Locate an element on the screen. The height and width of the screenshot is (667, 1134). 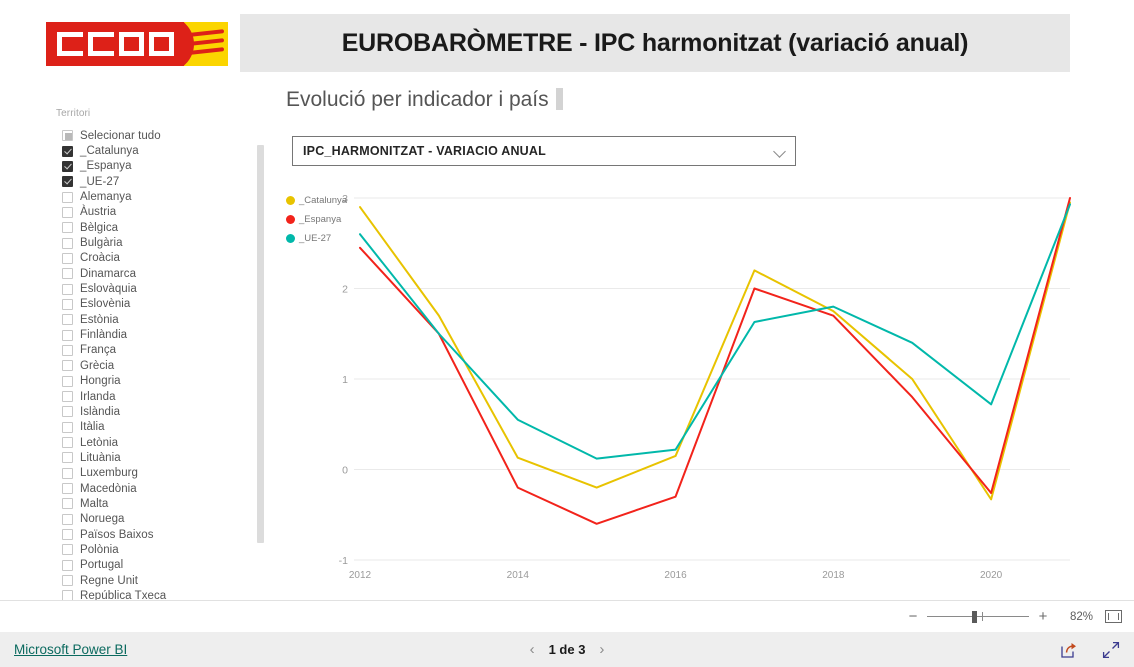
powerbi-brand-link: Microsoft Power BI is located at coordinates (70, 649).